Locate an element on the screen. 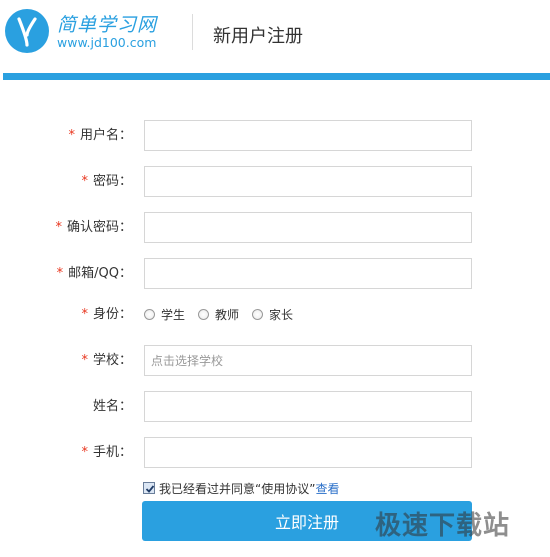 Image resolution: width=550 pixels, height=557 pixels. name-field is located at coordinates (308, 406).